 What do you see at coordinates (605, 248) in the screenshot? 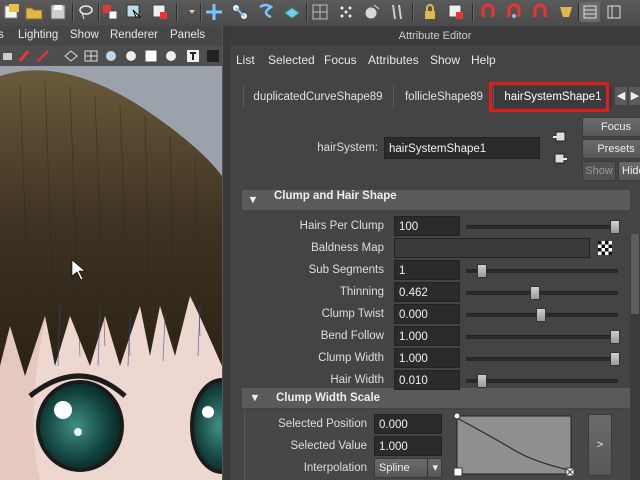
I see `map-texture-icon` at bounding box center [605, 248].